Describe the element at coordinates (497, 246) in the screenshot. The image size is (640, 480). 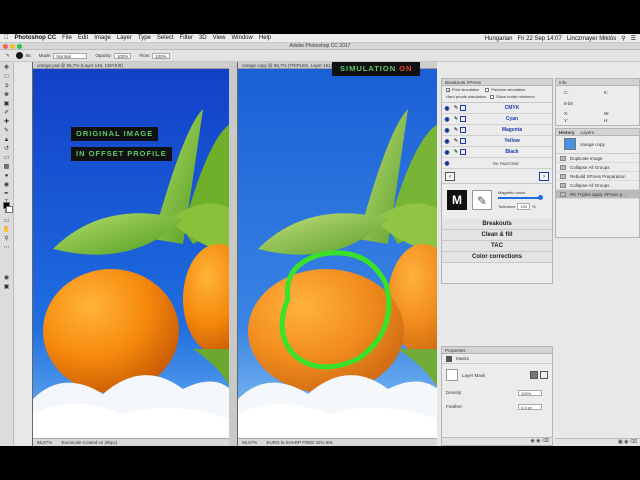
I see `tac-button: TAC` at that location.